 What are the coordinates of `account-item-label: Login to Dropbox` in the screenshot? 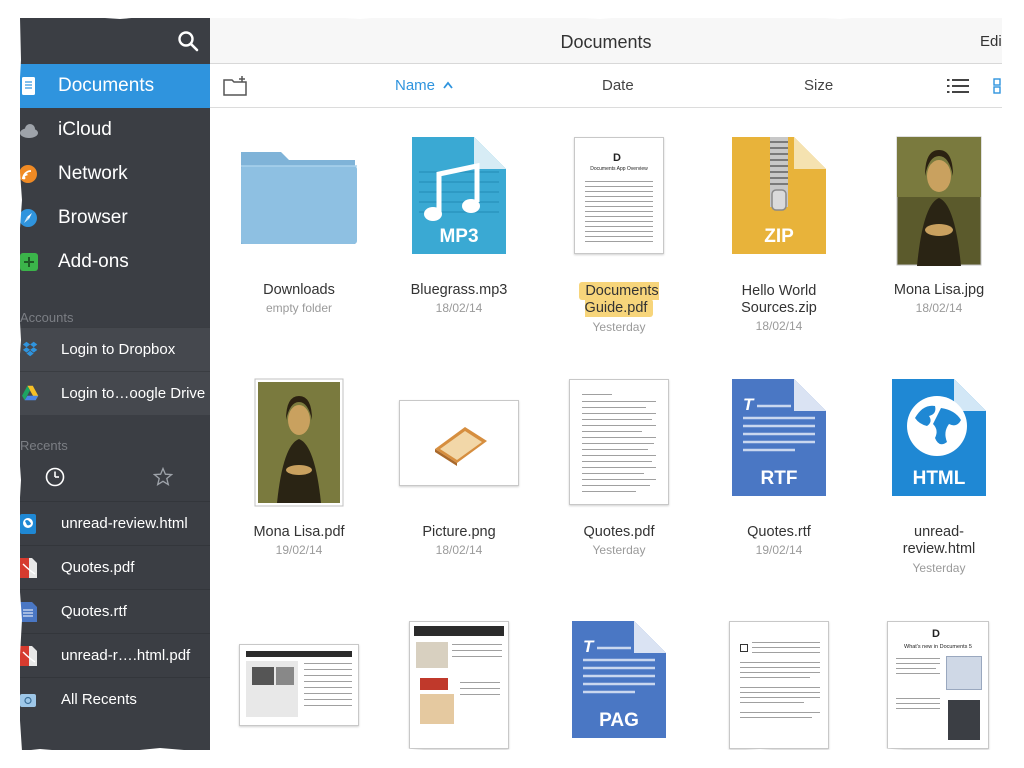 It's located at (118, 349).